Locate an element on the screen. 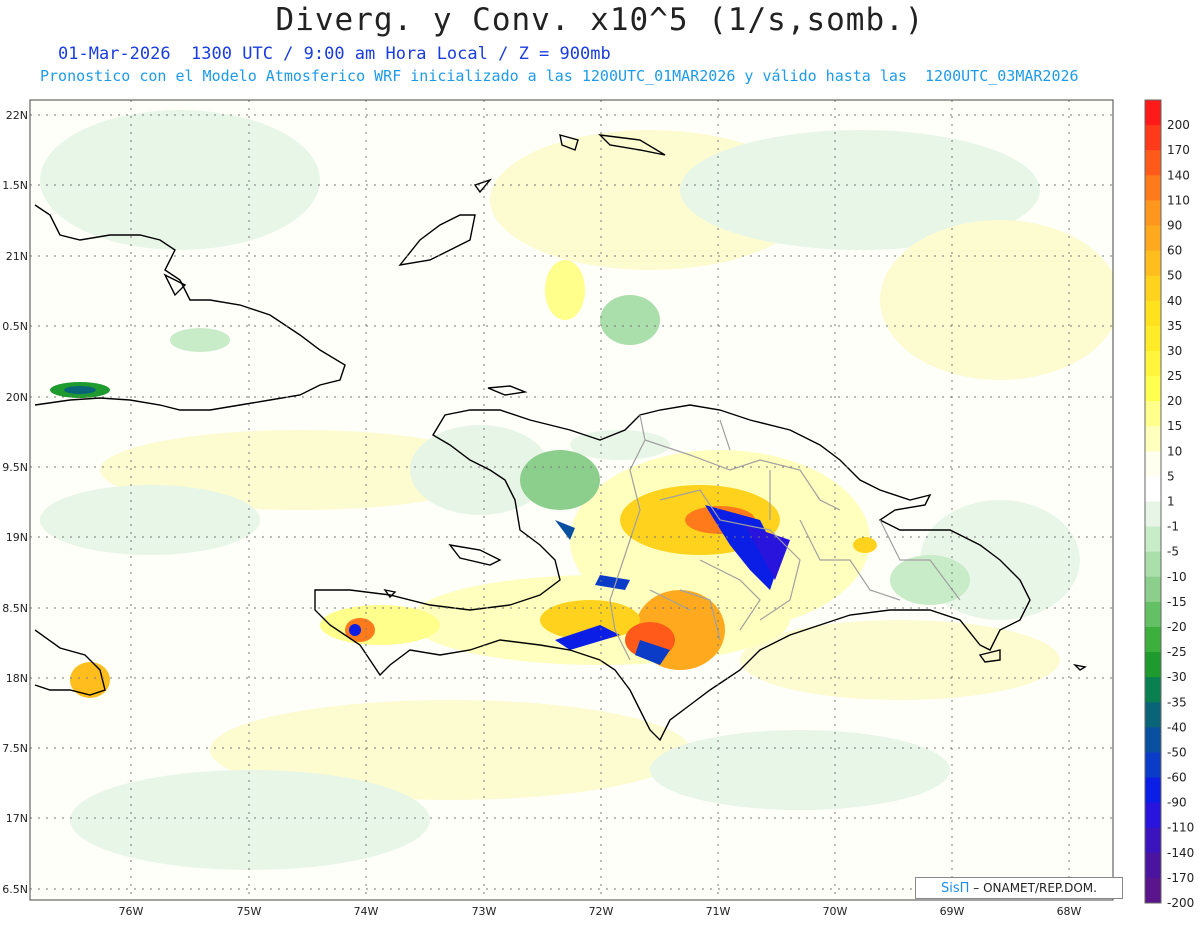 The image size is (1200, 927). colorbar-label: -25 is located at coordinates (1177, 652).